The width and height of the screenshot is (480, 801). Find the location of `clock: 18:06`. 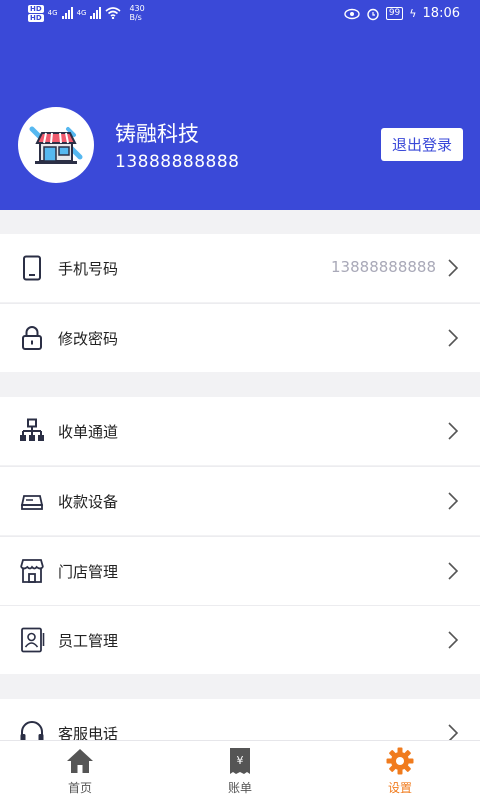

clock: 18:06 is located at coordinates (441, 13).